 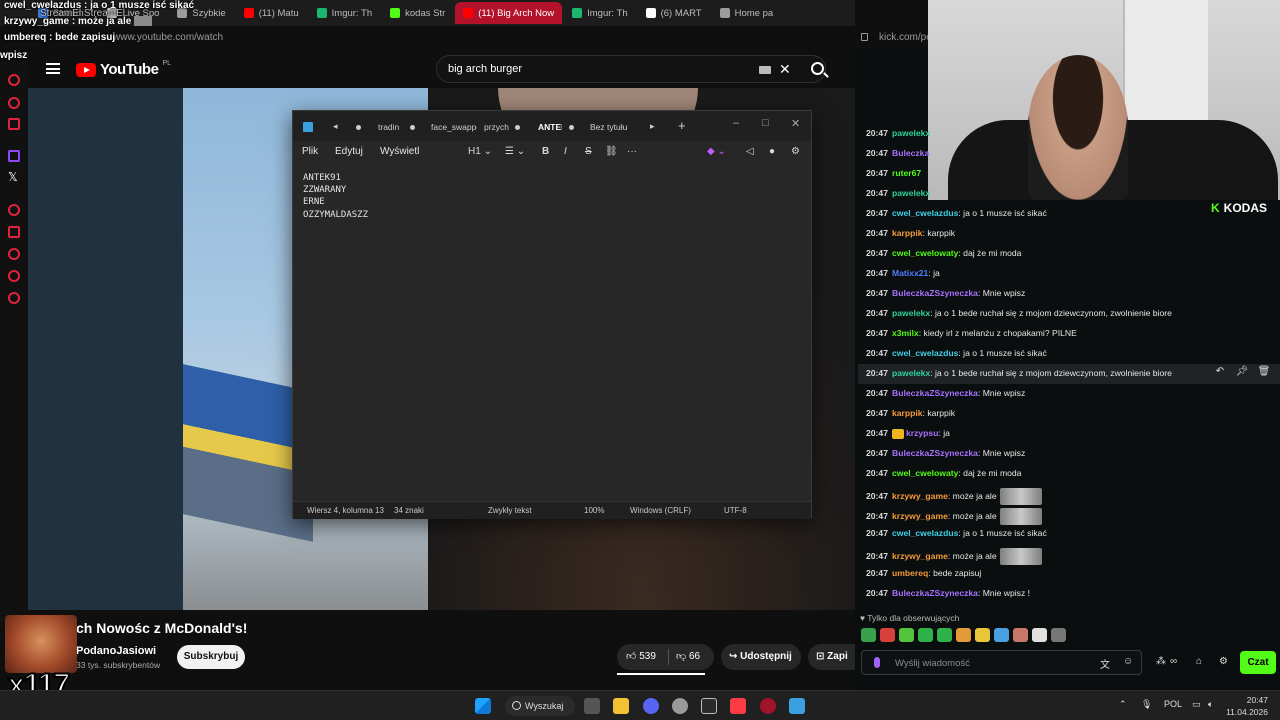 What do you see at coordinates (1001, 662) in the screenshot?
I see `chat-input: Wyślij wiadomość 文 ☺` at bounding box center [1001, 662].